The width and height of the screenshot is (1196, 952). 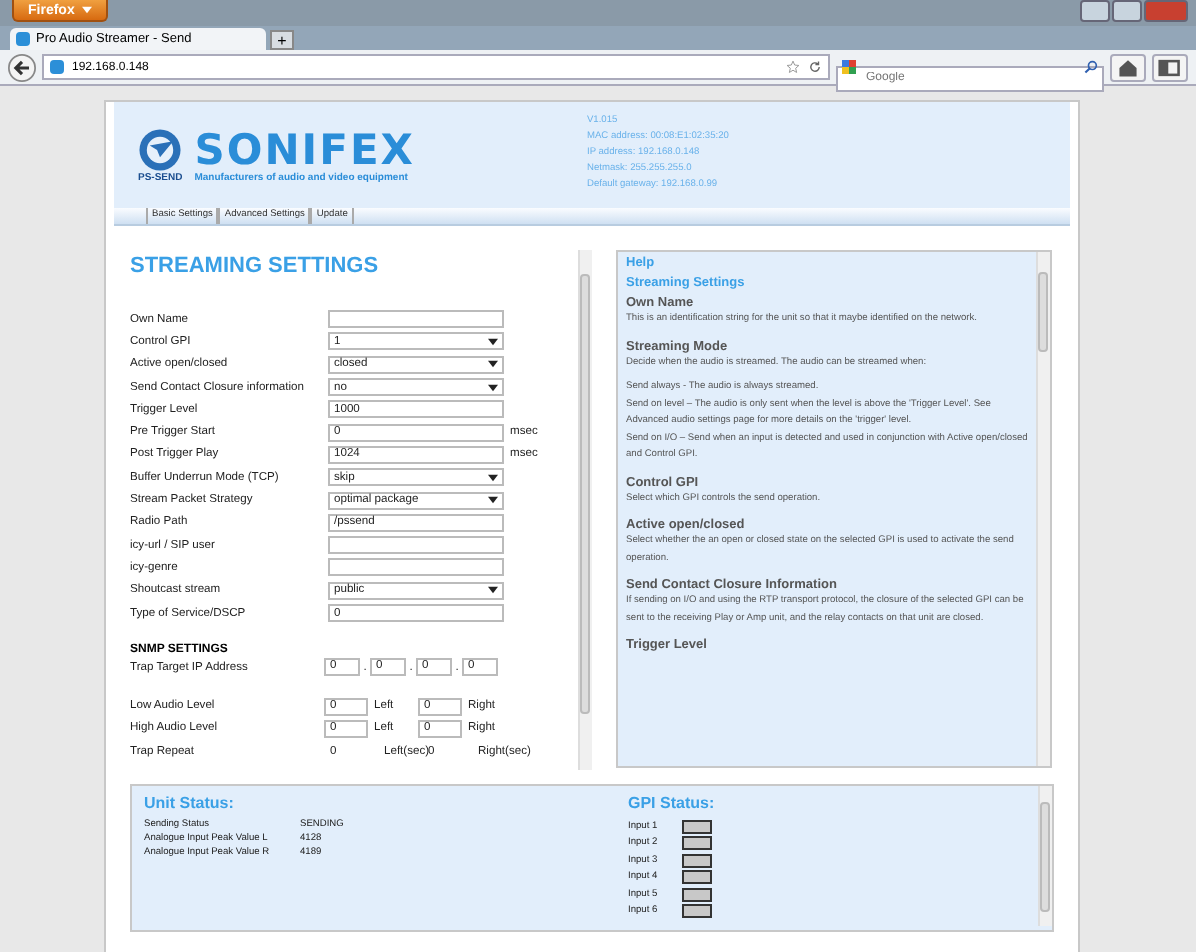 I want to click on search-icon, so click(x=1091, y=67).